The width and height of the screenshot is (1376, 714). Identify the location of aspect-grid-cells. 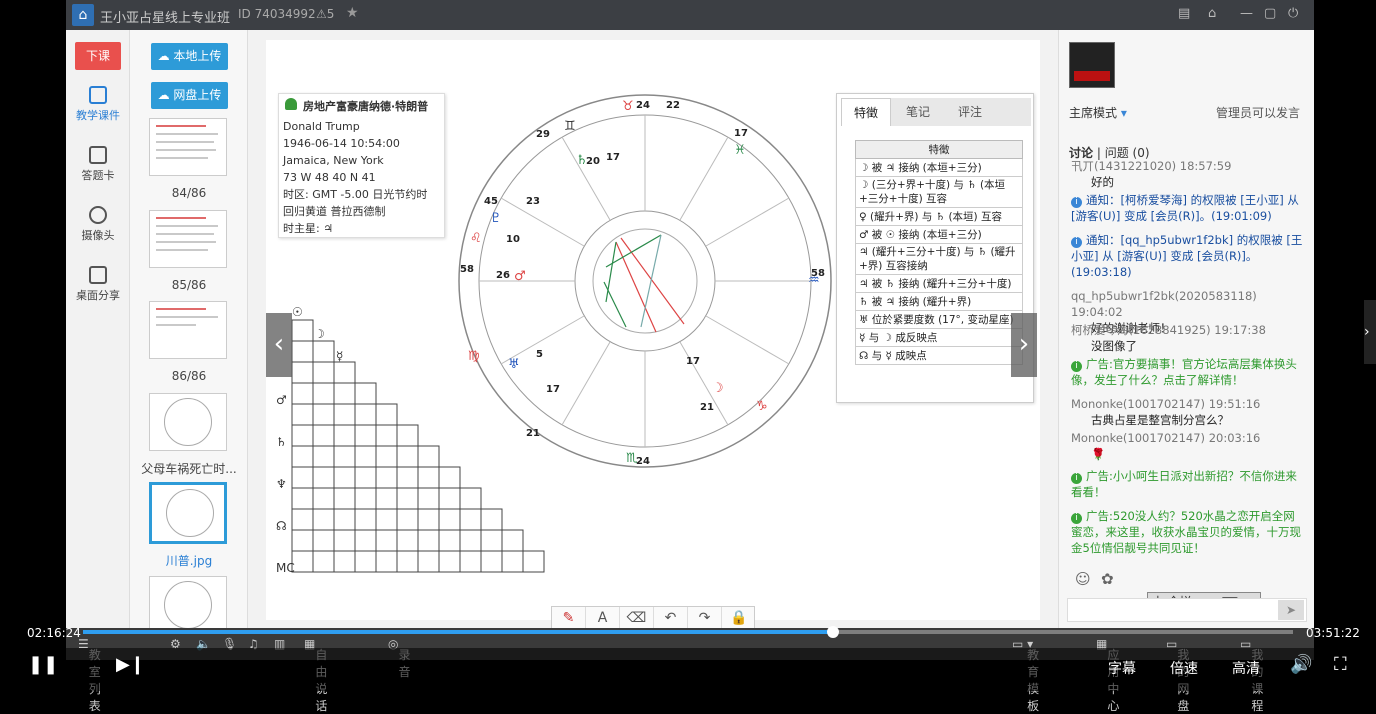
(418, 446).